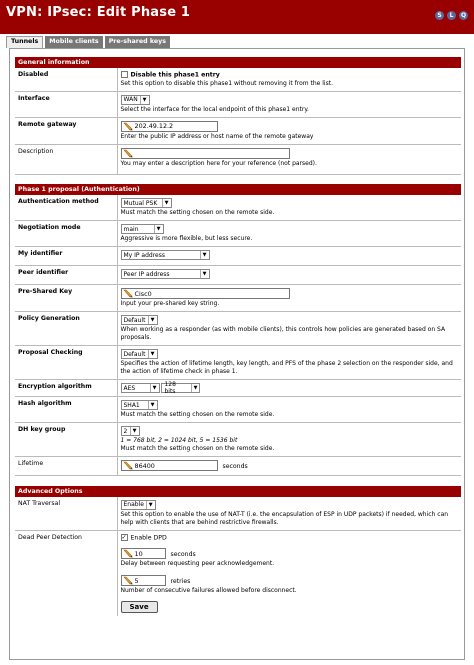  Describe the element at coordinates (238, 491) in the screenshot. I see `section-header-advanced: Advanced Options` at that location.